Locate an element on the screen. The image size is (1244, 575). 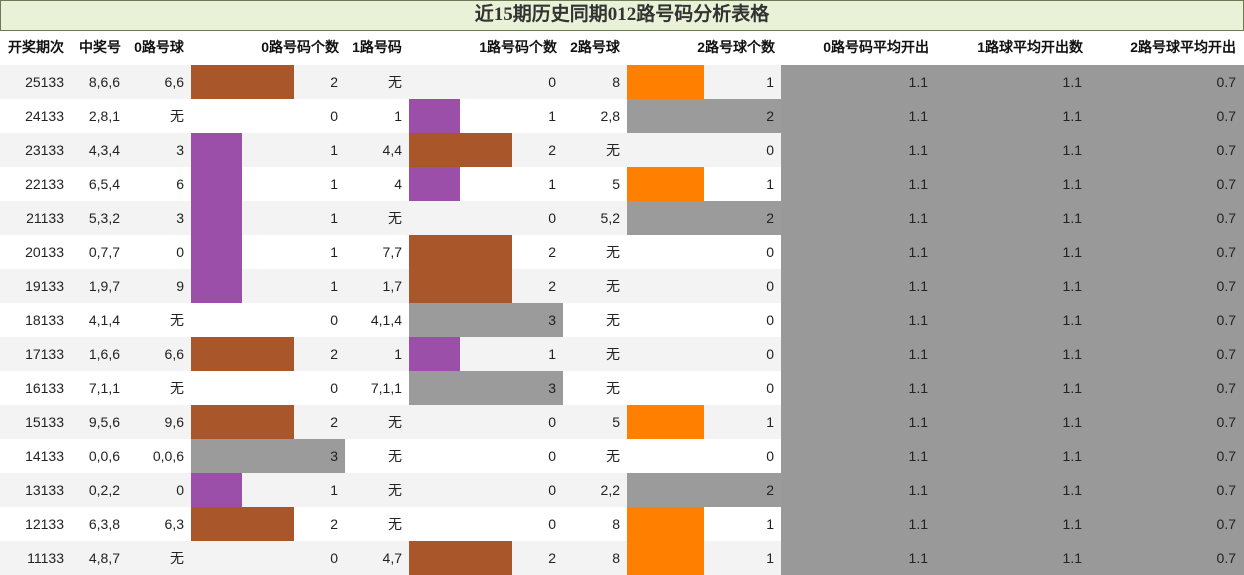
cell-number: 0,0,6 is located at coordinates (104, 456).